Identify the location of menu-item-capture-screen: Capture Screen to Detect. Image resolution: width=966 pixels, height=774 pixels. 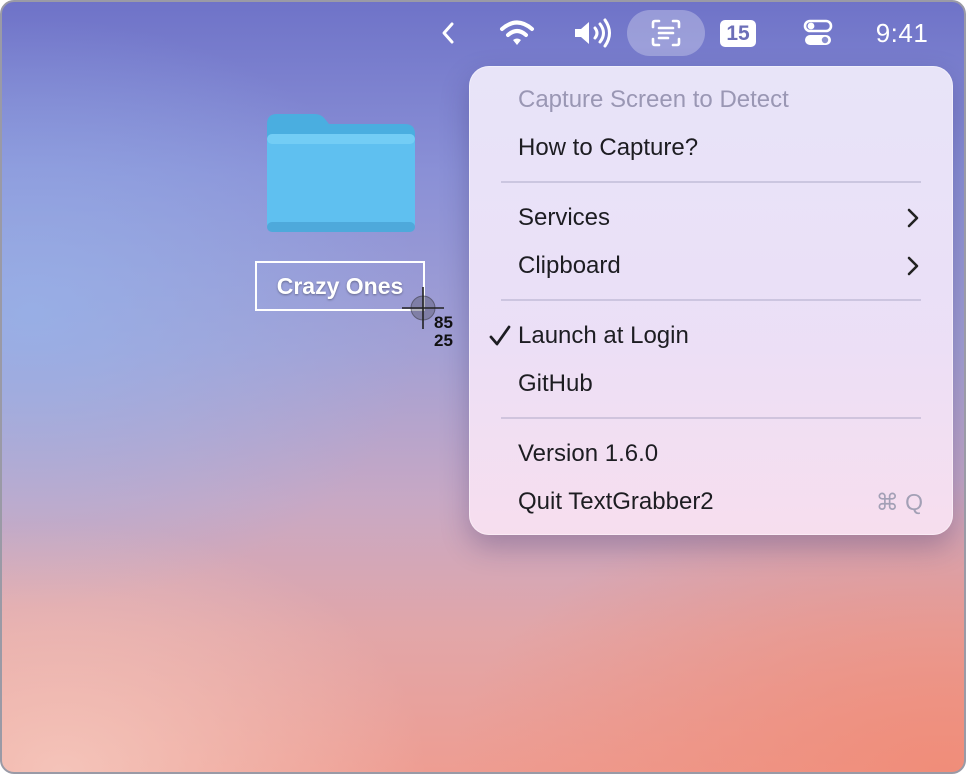
(711, 100).